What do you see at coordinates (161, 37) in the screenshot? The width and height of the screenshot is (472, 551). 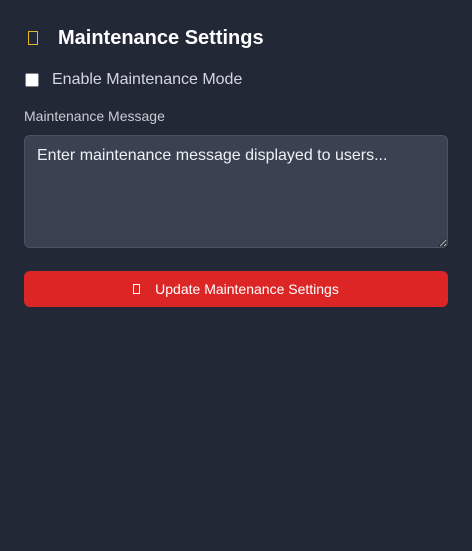 I see `panel-title: Maintenance Settings` at bounding box center [161, 37].